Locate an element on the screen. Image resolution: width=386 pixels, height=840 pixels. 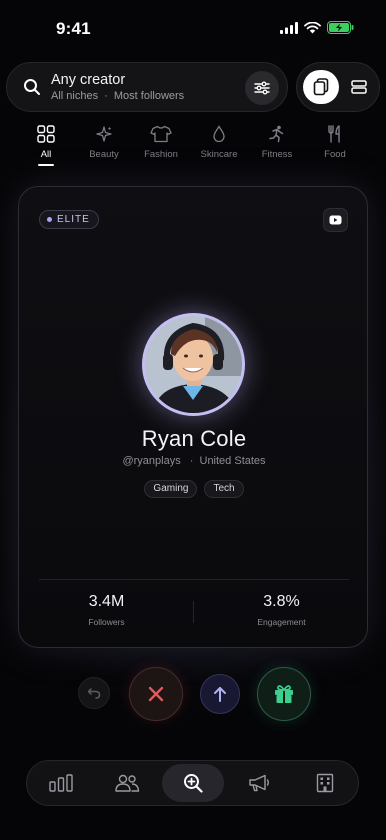
search-bar: Any creator All niches · Most followers is located at coordinates (147, 87).